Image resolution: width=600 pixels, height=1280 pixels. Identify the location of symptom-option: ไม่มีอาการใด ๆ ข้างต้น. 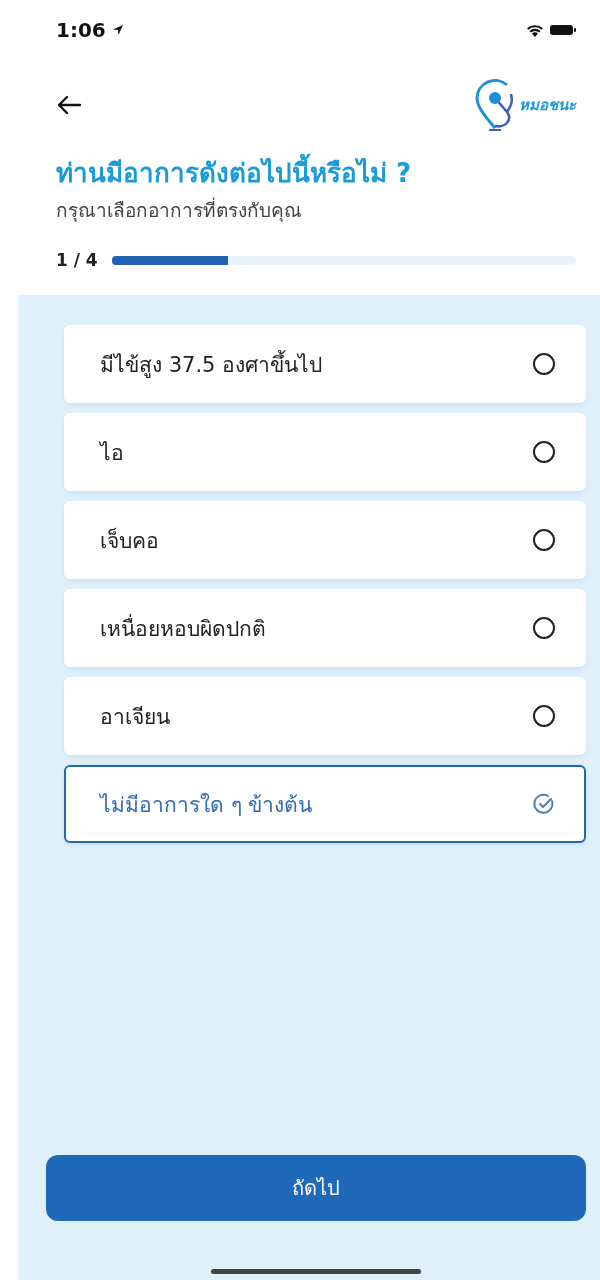
(325, 804).